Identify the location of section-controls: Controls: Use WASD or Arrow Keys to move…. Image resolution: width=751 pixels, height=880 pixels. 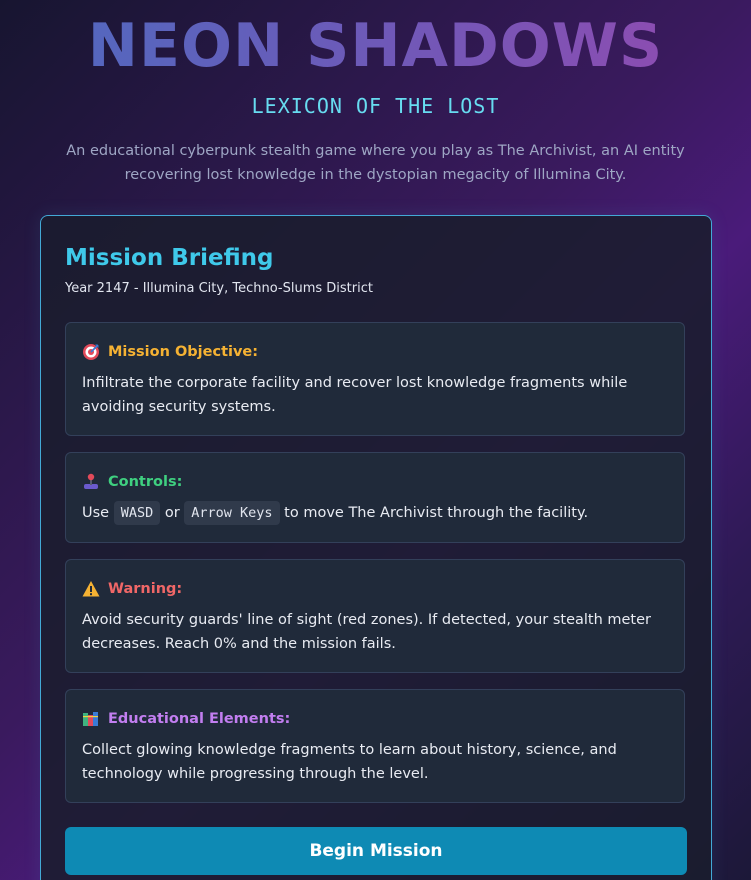
(375, 497).